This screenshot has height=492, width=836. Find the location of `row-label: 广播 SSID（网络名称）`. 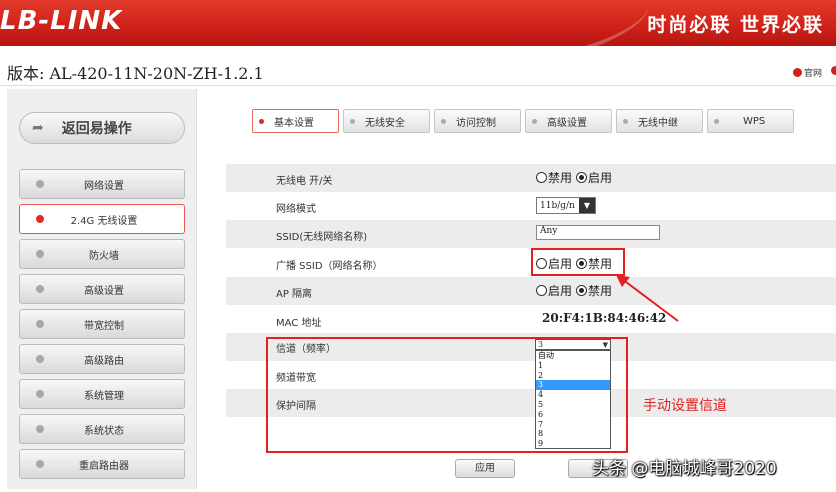

row-label: 广播 SSID（网络名称） is located at coordinates (329, 266).